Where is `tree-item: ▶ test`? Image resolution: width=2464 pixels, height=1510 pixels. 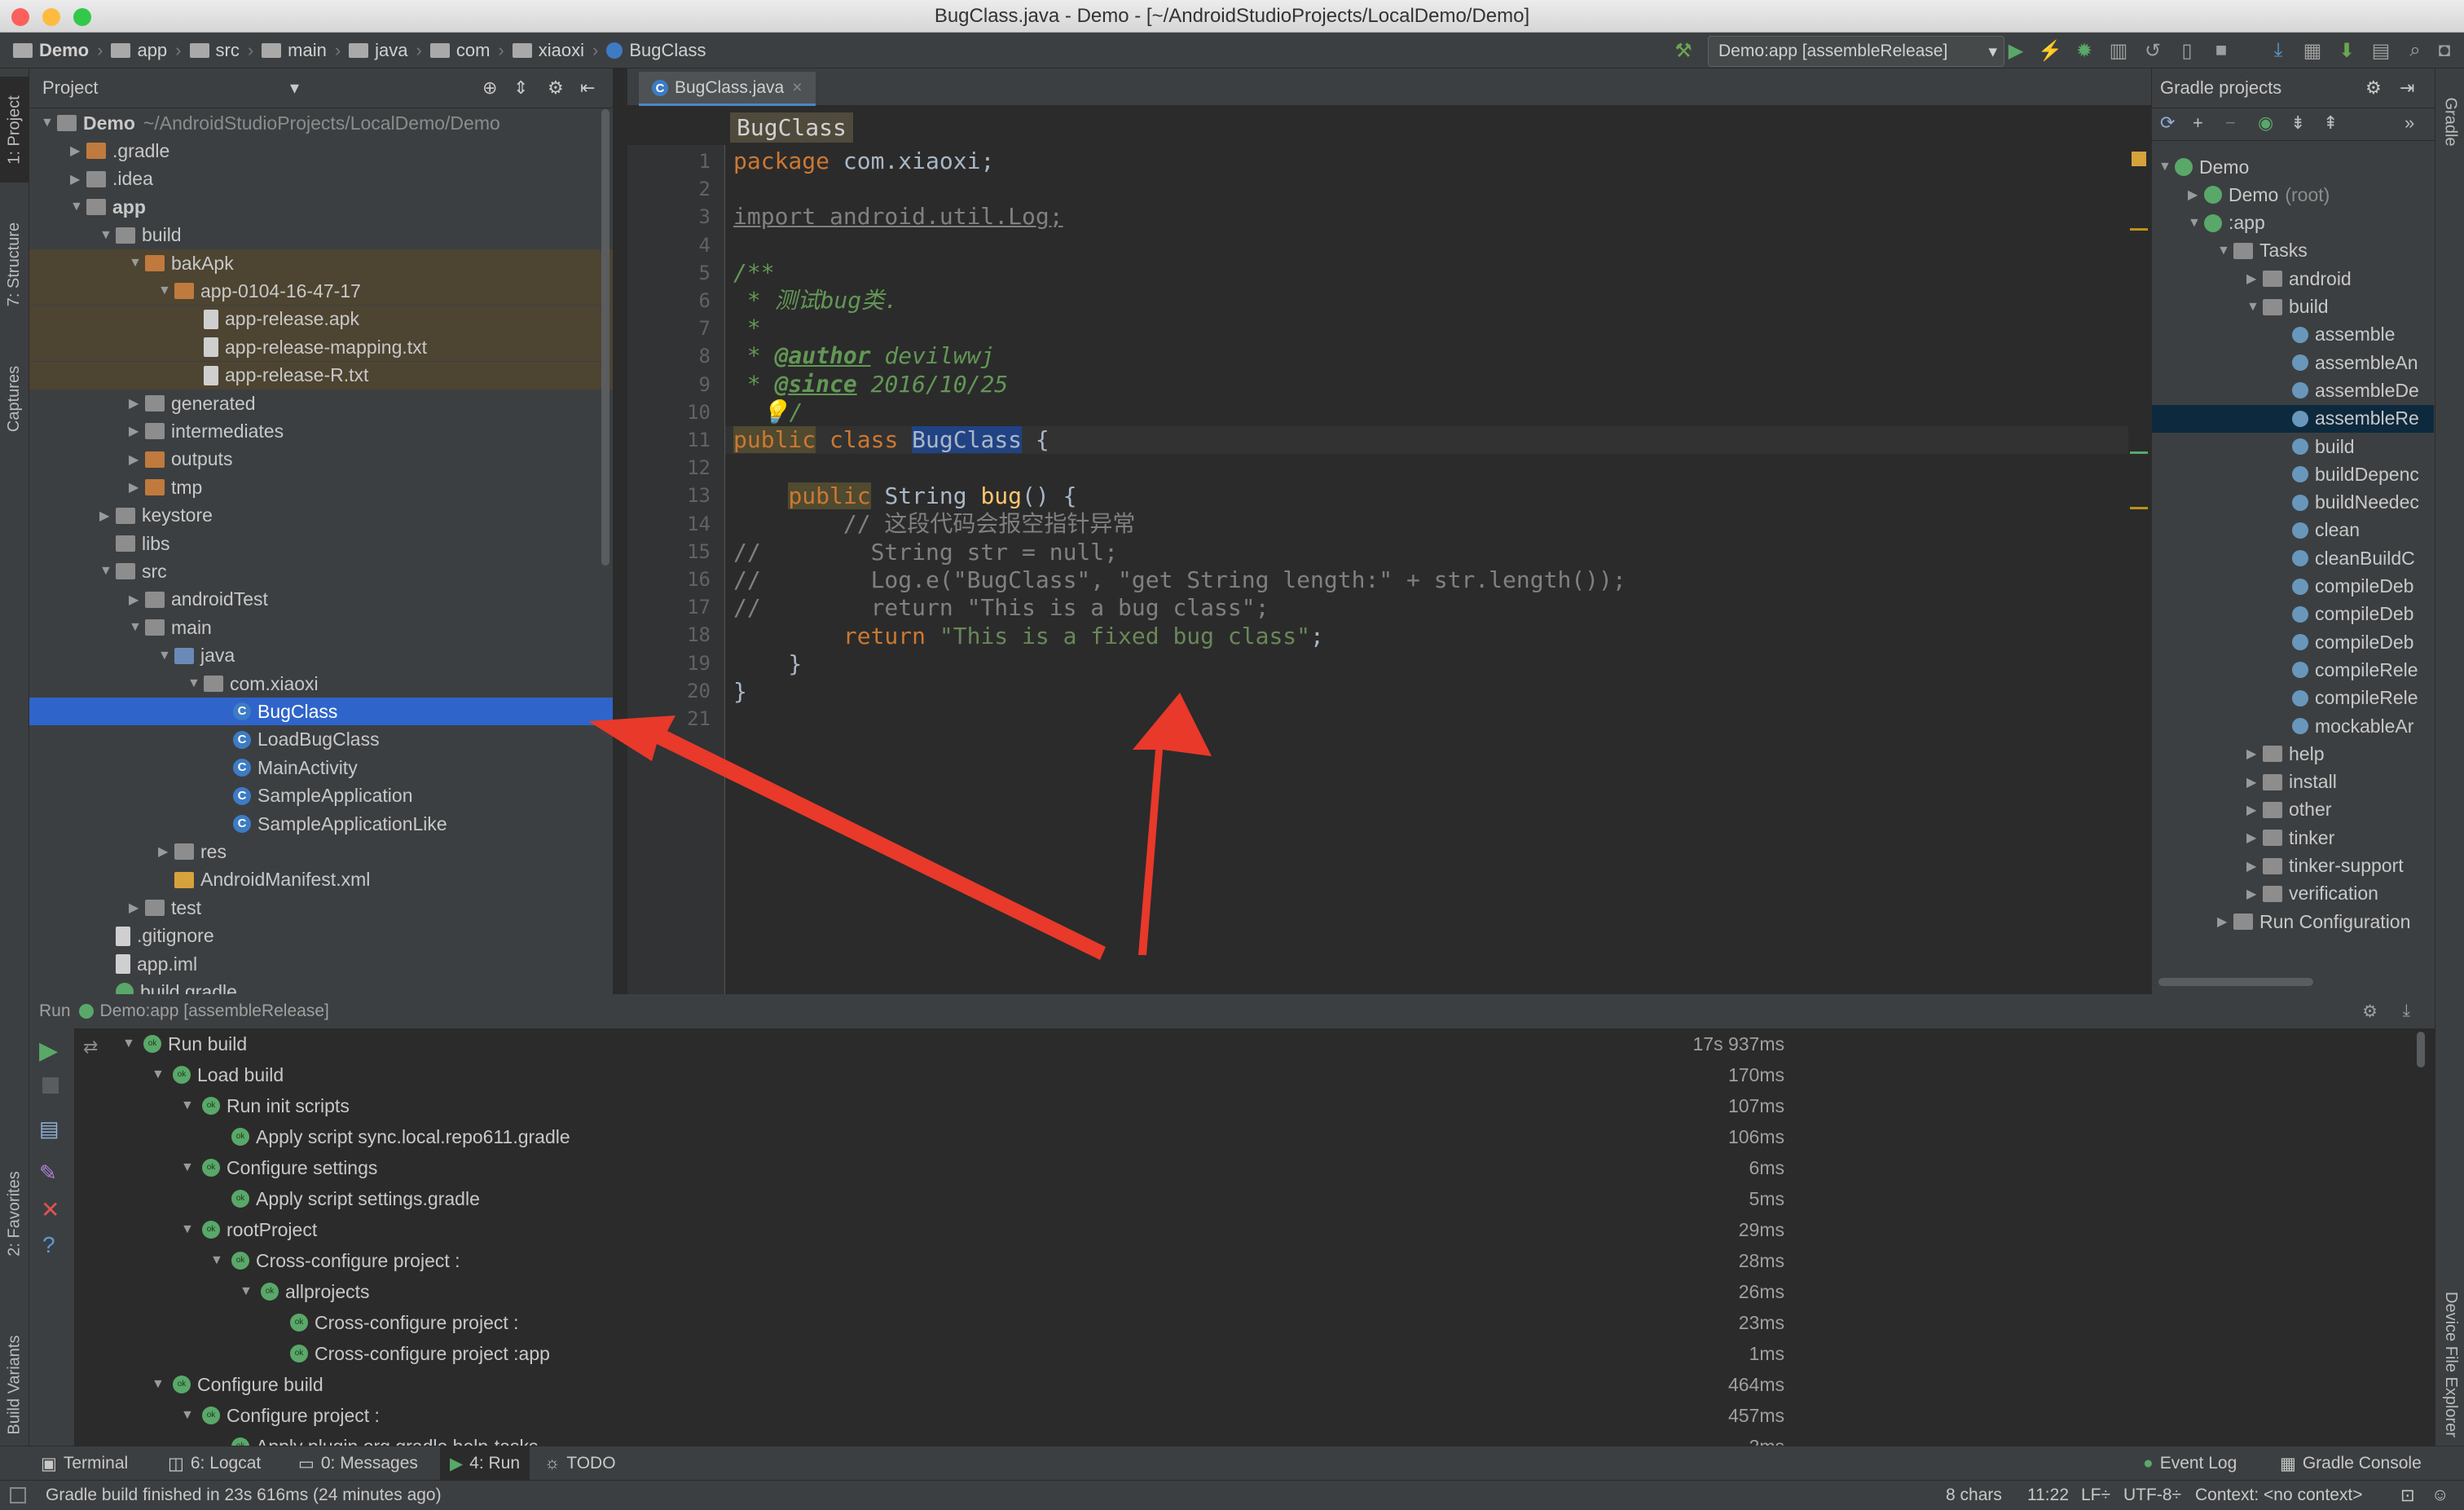 tree-item: ▶ test is located at coordinates (321, 908).